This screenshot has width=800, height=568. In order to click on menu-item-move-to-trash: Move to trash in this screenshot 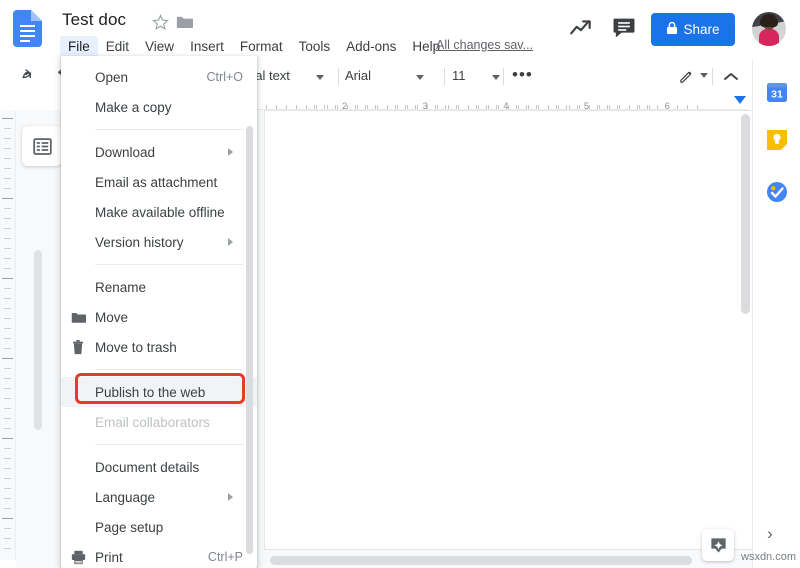, I will do `click(159, 347)`.